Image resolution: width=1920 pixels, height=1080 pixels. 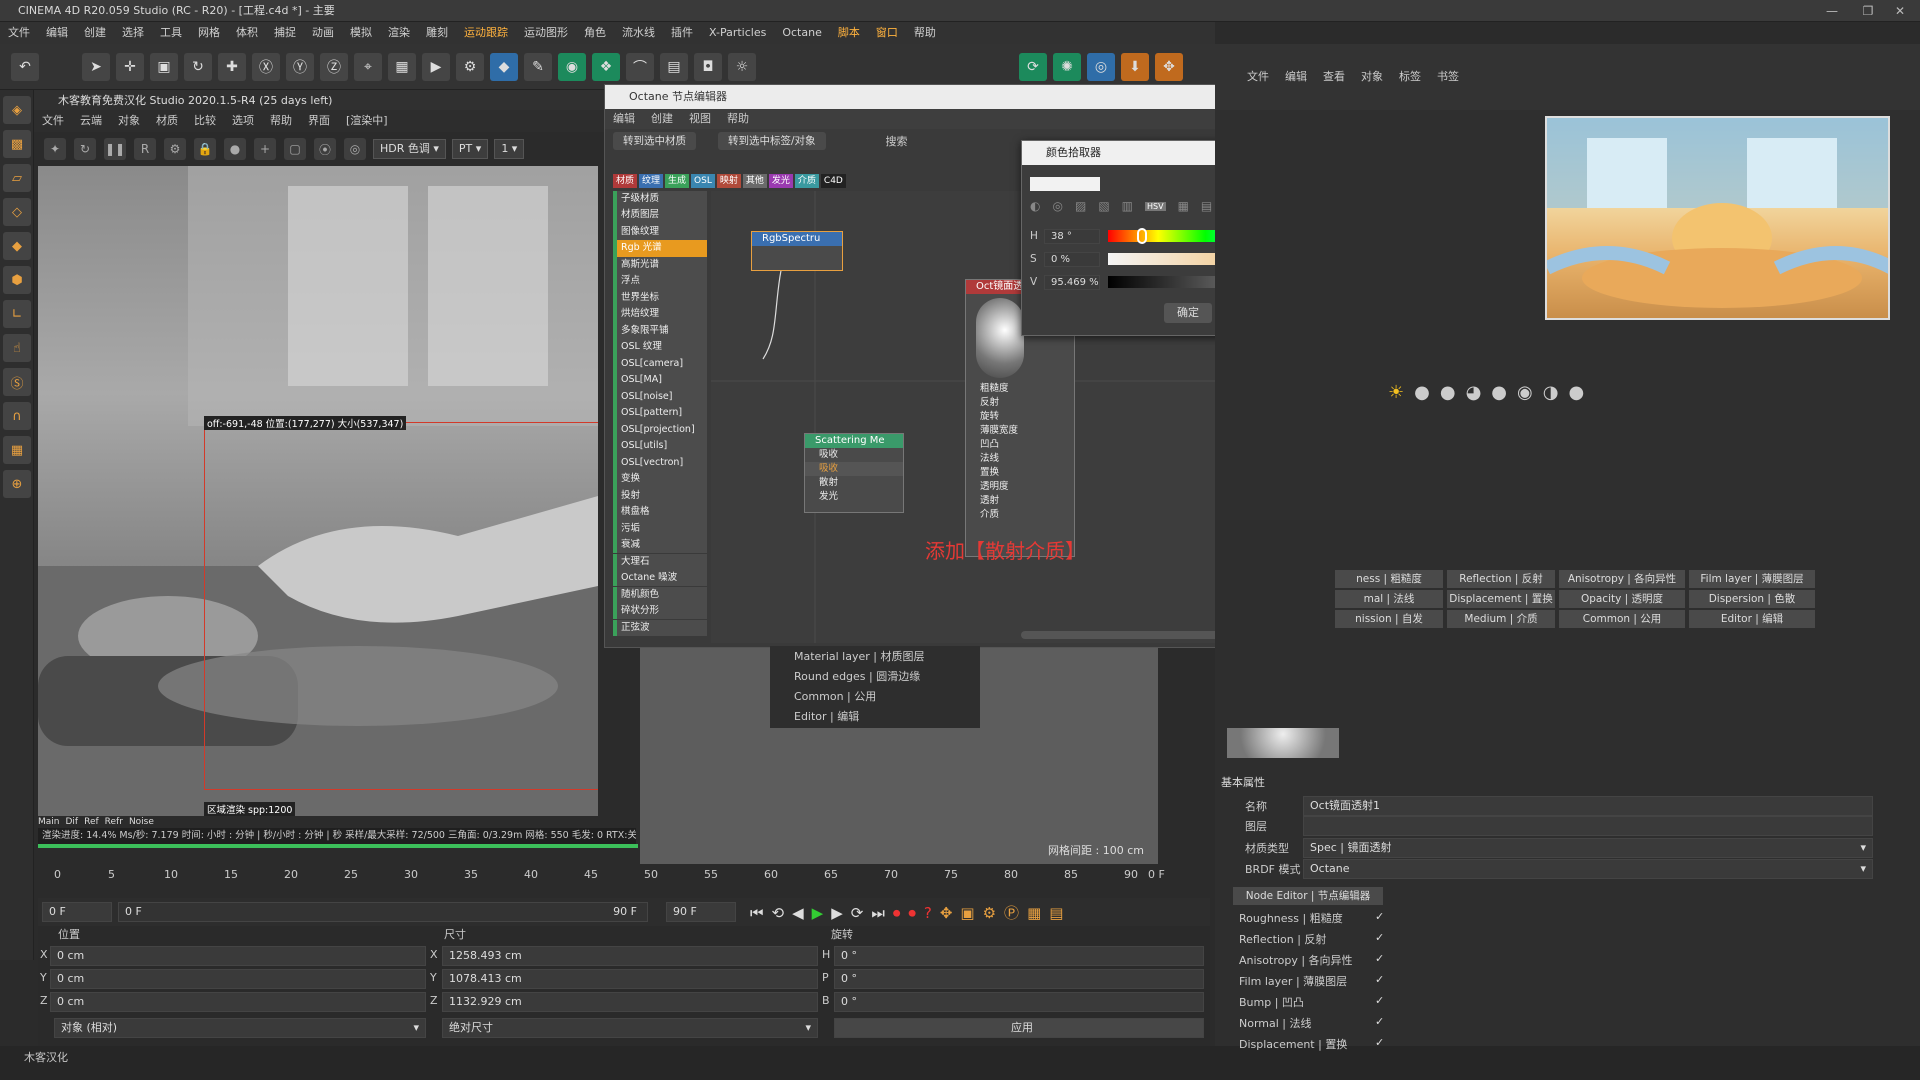 What do you see at coordinates (1169, 66) in the screenshot?
I see `octane-move-icon: ✥` at bounding box center [1169, 66].